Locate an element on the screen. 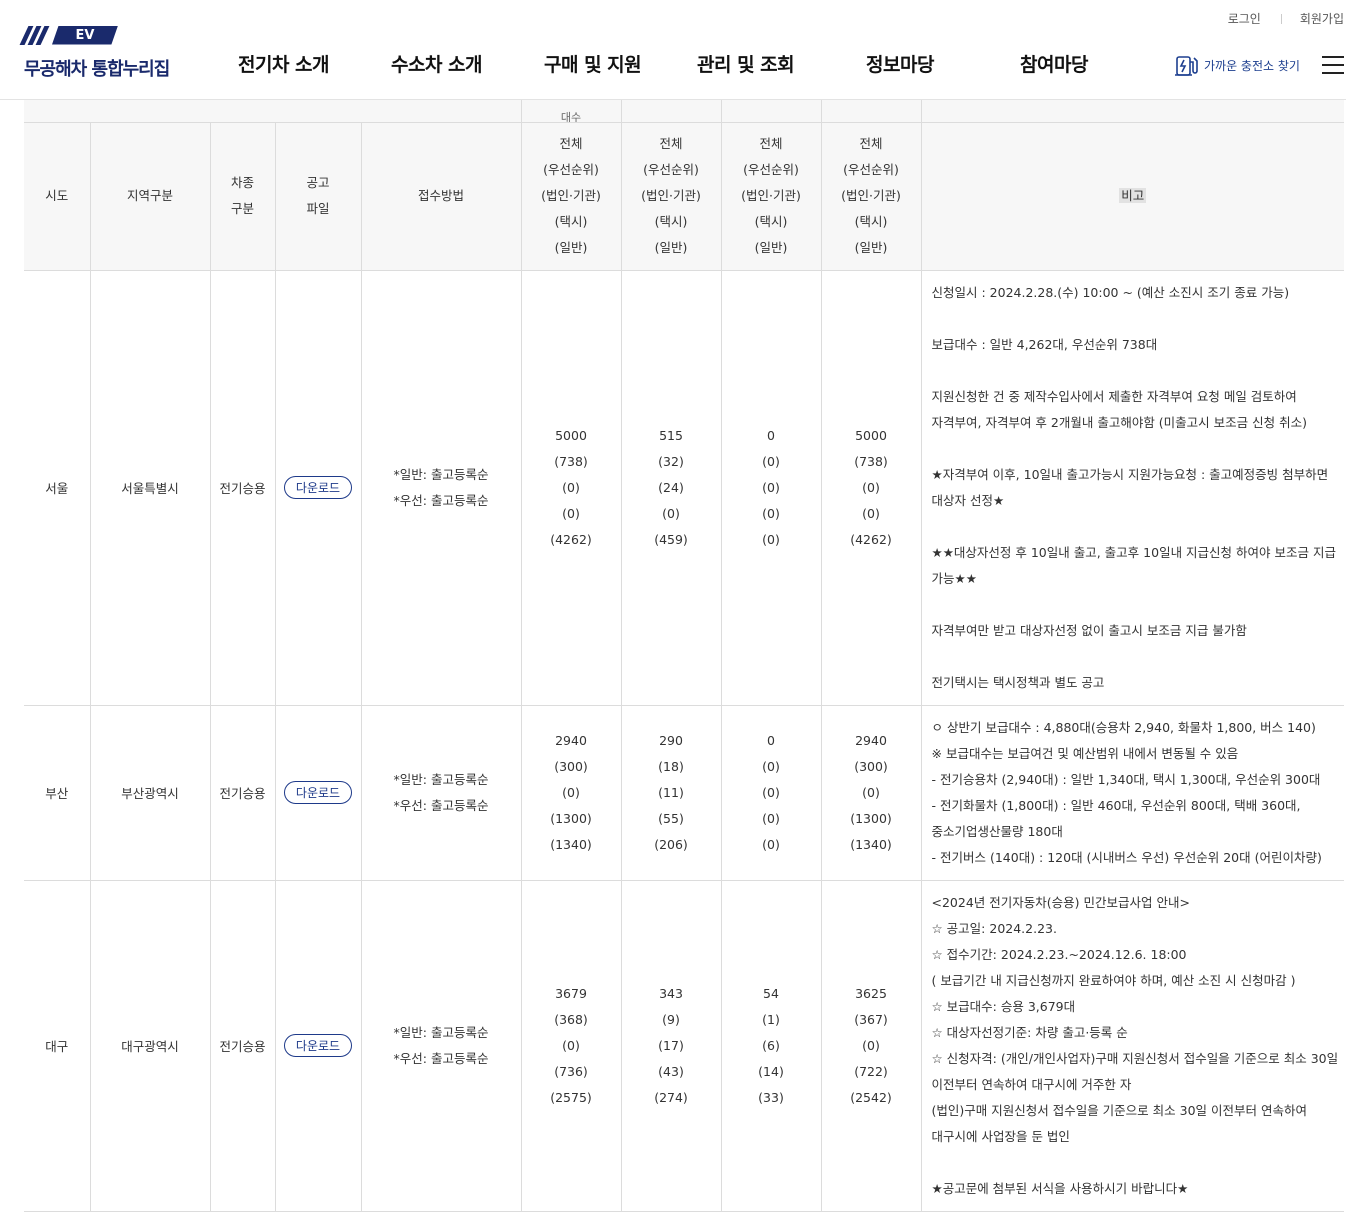 The width and height of the screenshot is (1346, 1218). count-value: 290 is located at coordinates (671, 740).